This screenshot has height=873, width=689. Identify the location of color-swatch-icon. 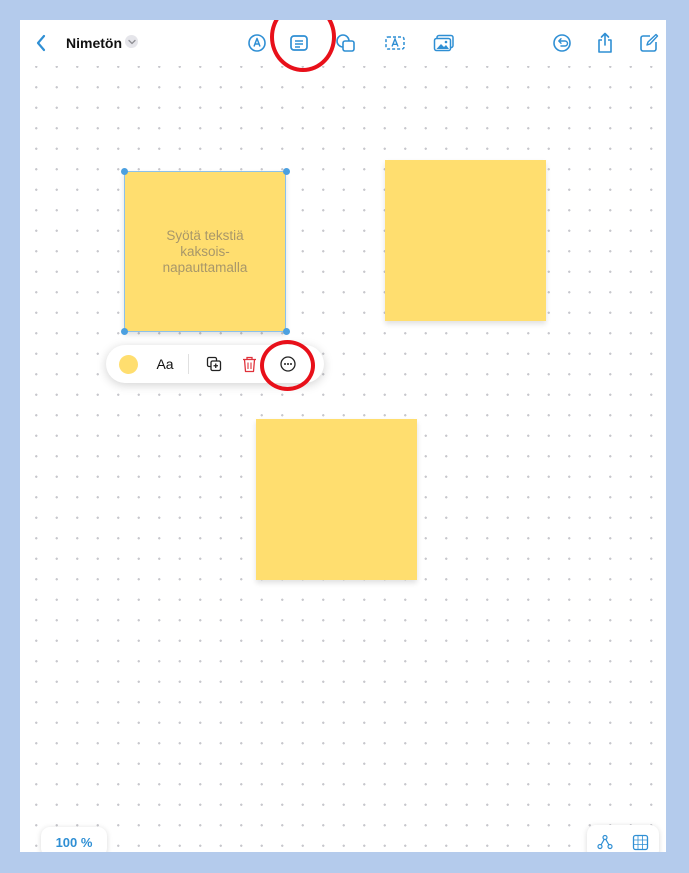
(128, 364).